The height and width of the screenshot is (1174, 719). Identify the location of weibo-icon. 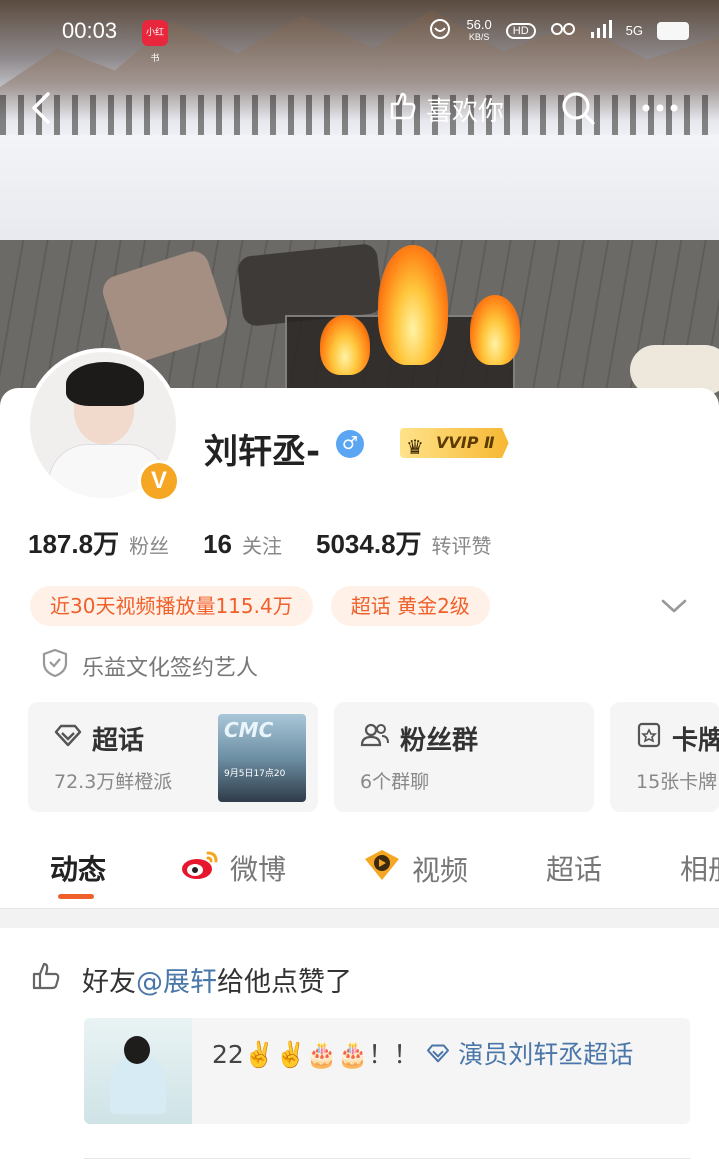
(200, 868).